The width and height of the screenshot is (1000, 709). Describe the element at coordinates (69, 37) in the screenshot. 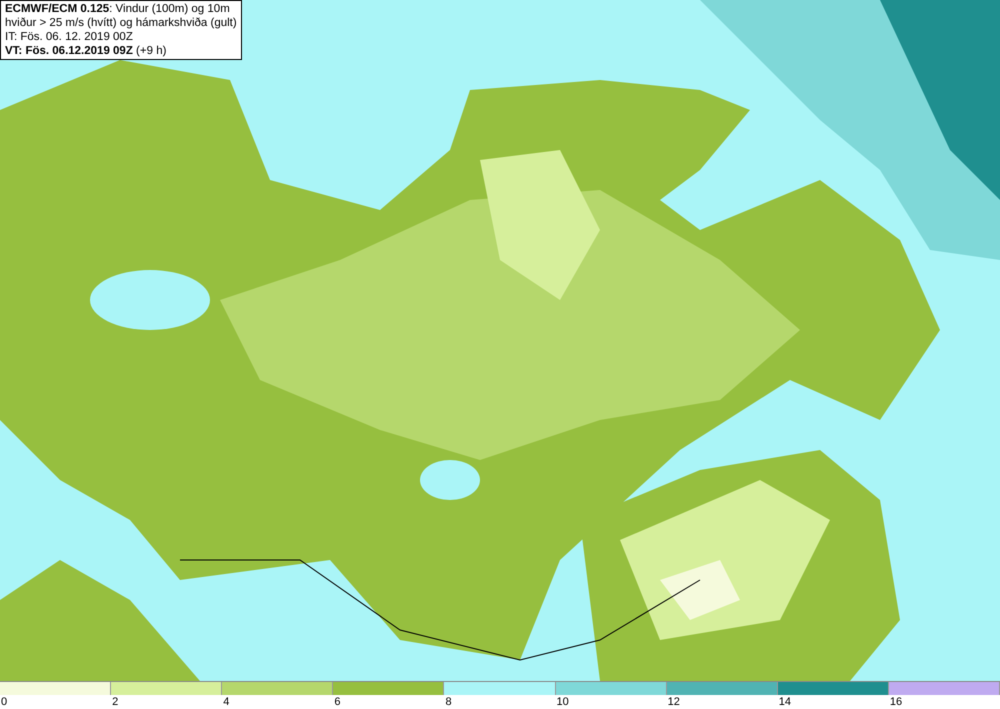

I see `caption-line: IT: Fös. 06. 12. 2019 00Z` at that location.